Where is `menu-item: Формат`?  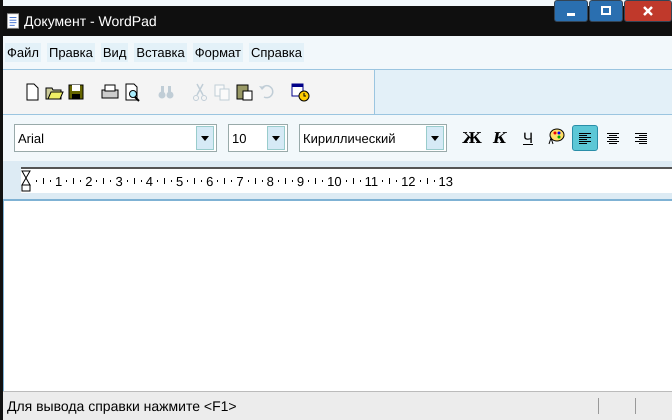
menu-item: Формат is located at coordinates (217, 52).